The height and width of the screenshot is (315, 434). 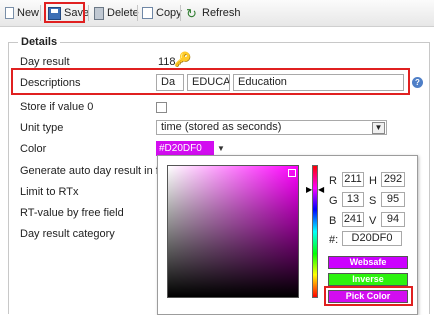 What do you see at coordinates (28, 13) in the screenshot?
I see `new-label: New` at bounding box center [28, 13].